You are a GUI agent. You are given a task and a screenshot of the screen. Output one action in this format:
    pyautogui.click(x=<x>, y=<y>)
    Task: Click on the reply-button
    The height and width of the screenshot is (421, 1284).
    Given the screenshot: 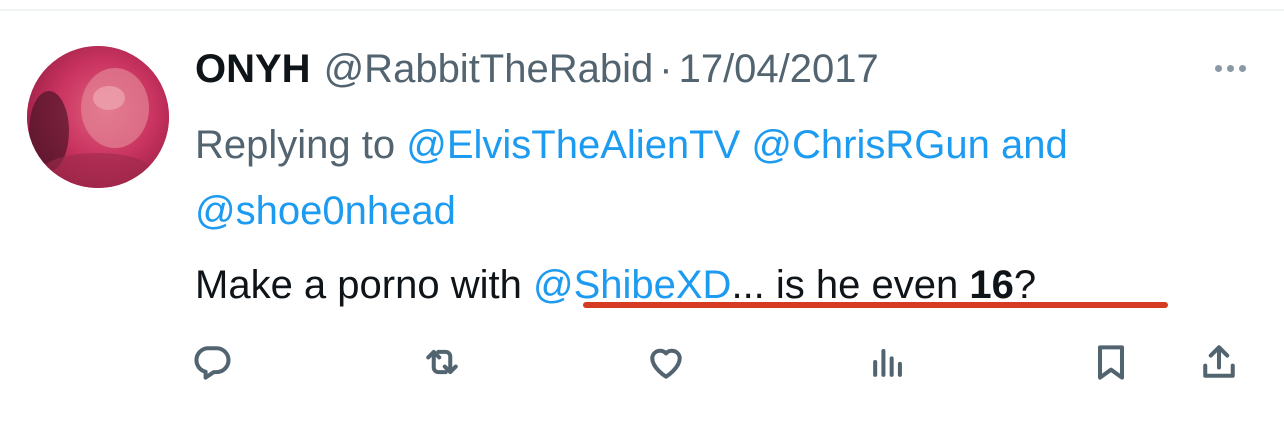 What is the action you would take?
    pyautogui.click(x=212, y=362)
    